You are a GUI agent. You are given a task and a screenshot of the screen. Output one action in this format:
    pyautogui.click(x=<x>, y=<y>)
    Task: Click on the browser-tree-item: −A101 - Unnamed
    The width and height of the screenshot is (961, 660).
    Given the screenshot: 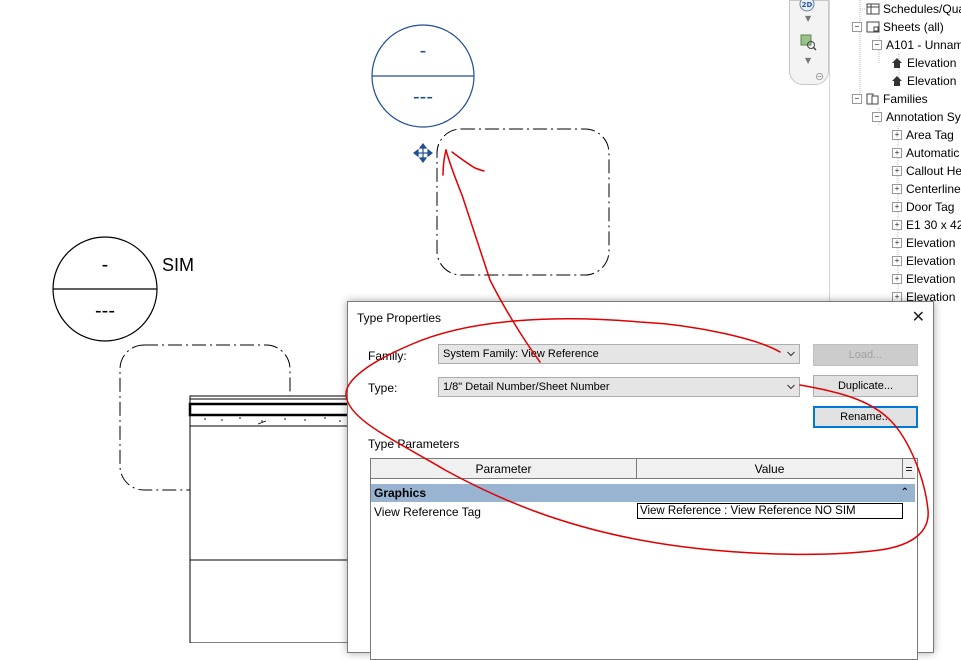 What is the action you would take?
    pyautogui.click(x=916, y=45)
    